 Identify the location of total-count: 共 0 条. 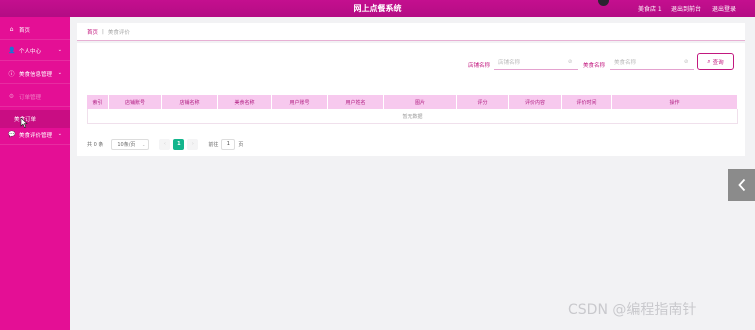
(95, 144).